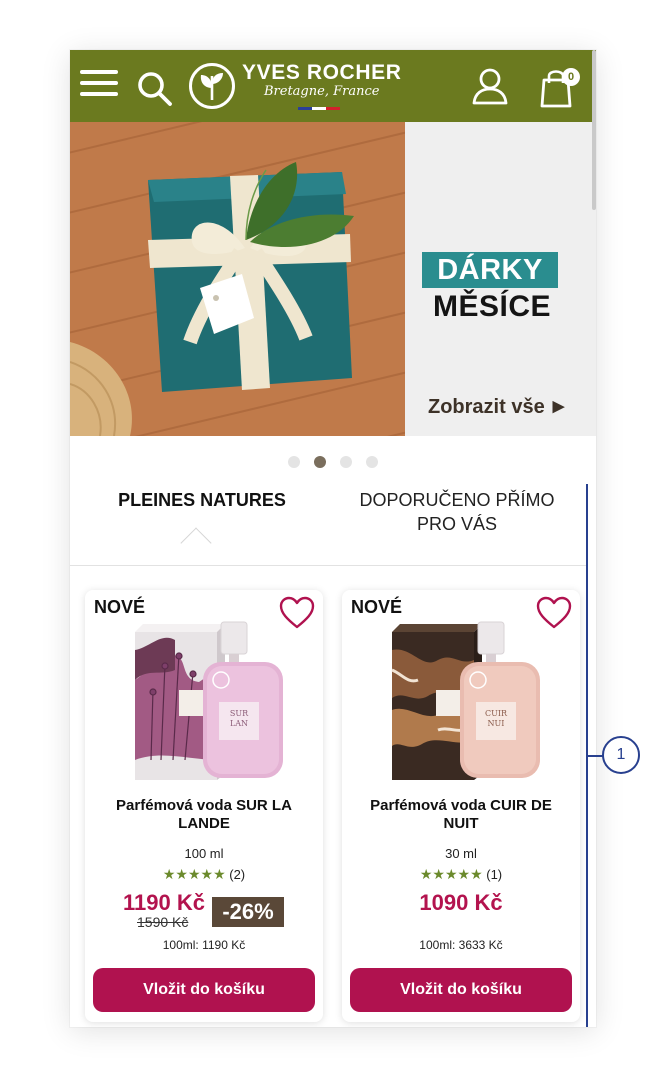 The height and width of the screenshot is (1069, 664). I want to click on tab-recommended: DOPORUČENO PŘÍMO PRO VÁS, so click(457, 512).